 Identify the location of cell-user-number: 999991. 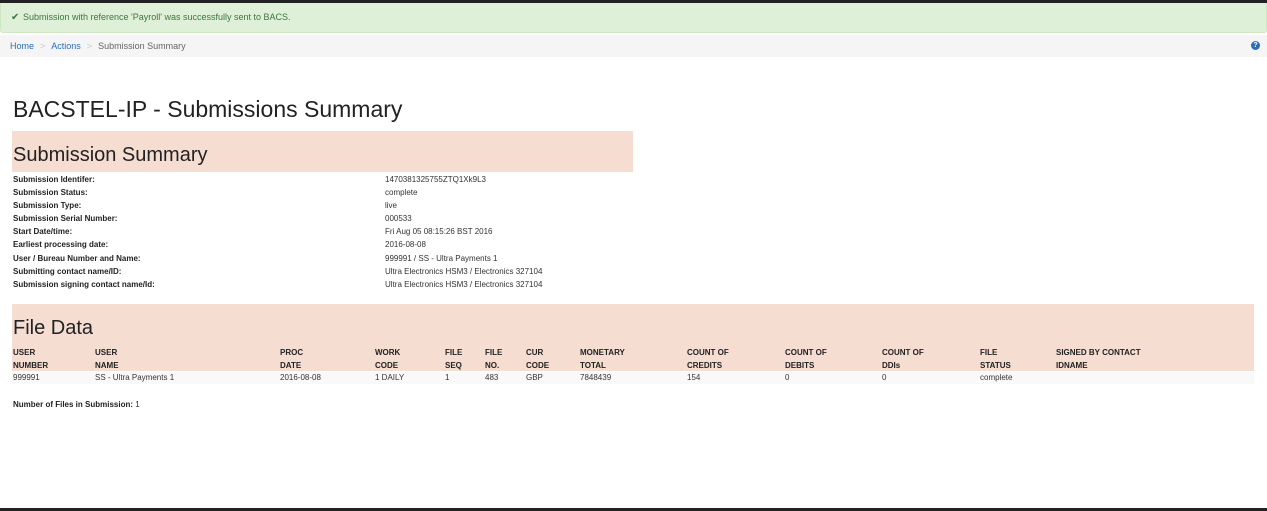
(26, 377).